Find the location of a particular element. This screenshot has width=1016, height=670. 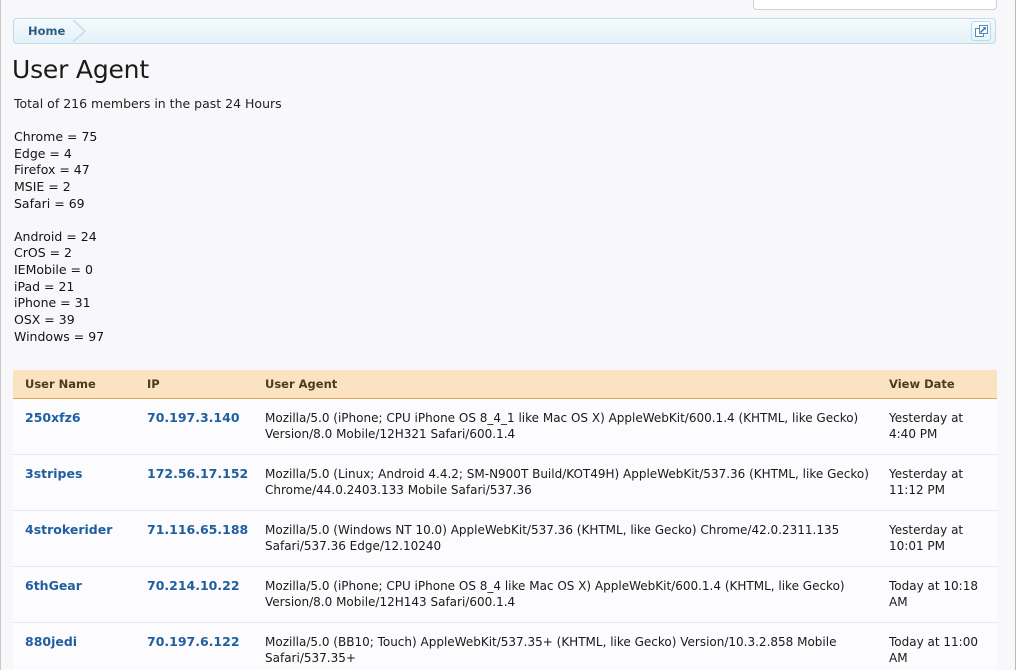

cell-ip: 70.197.6.122 is located at coordinates (194, 646).